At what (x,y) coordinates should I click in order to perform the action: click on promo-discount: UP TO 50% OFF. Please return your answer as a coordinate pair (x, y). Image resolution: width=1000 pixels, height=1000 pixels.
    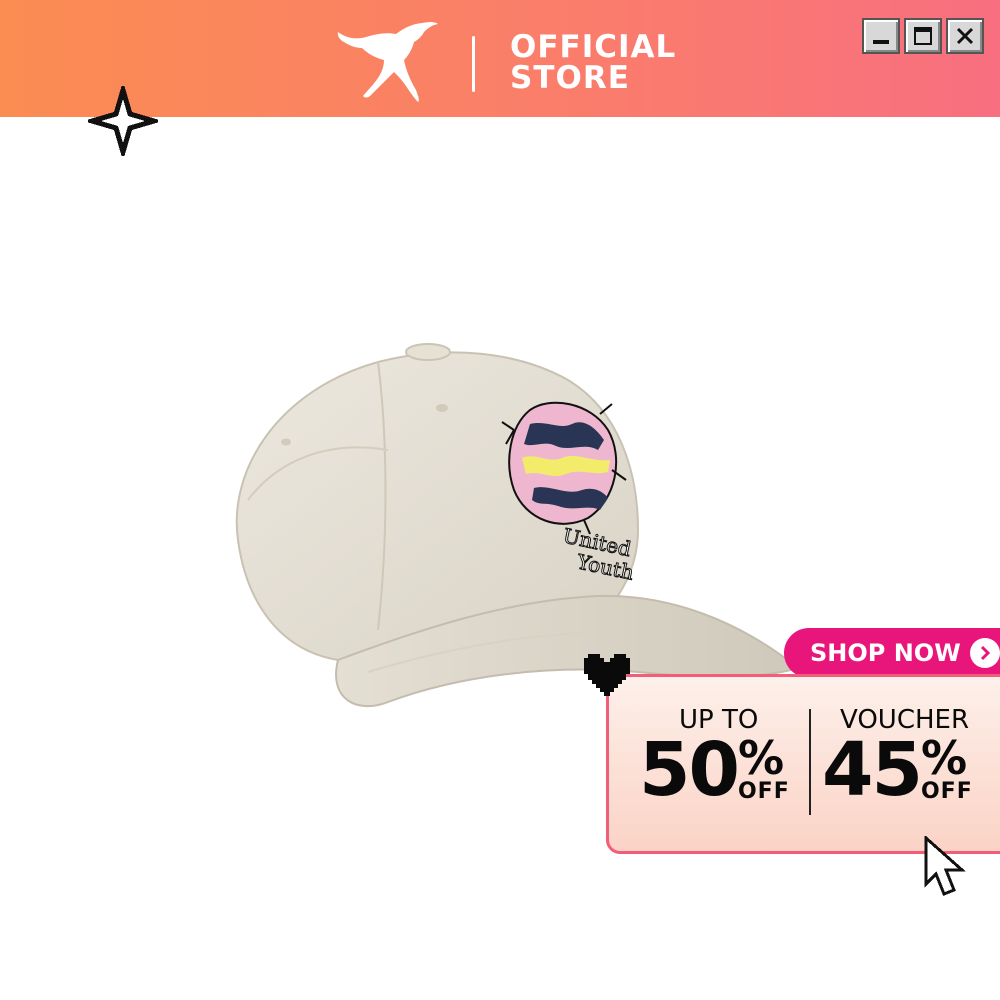
    Looking at the image, I should click on (714, 760).